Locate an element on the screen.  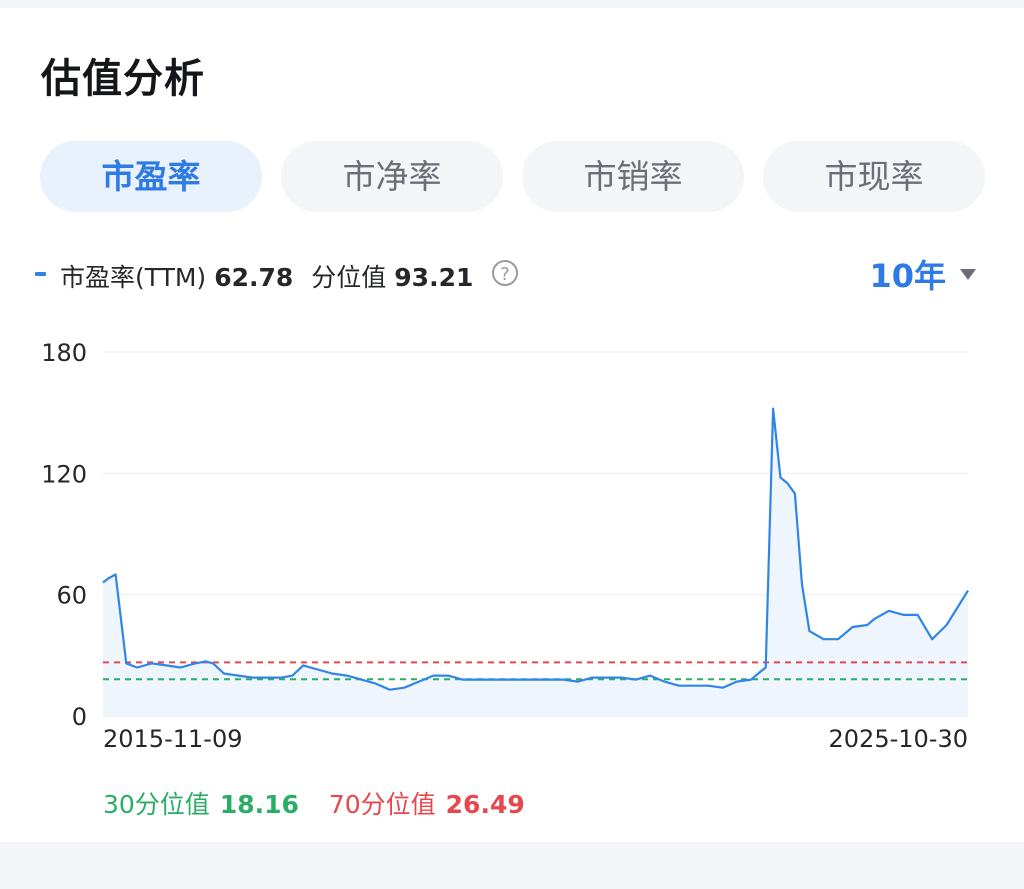
x-end-label: 2025-10-30 is located at coordinates (898, 739).